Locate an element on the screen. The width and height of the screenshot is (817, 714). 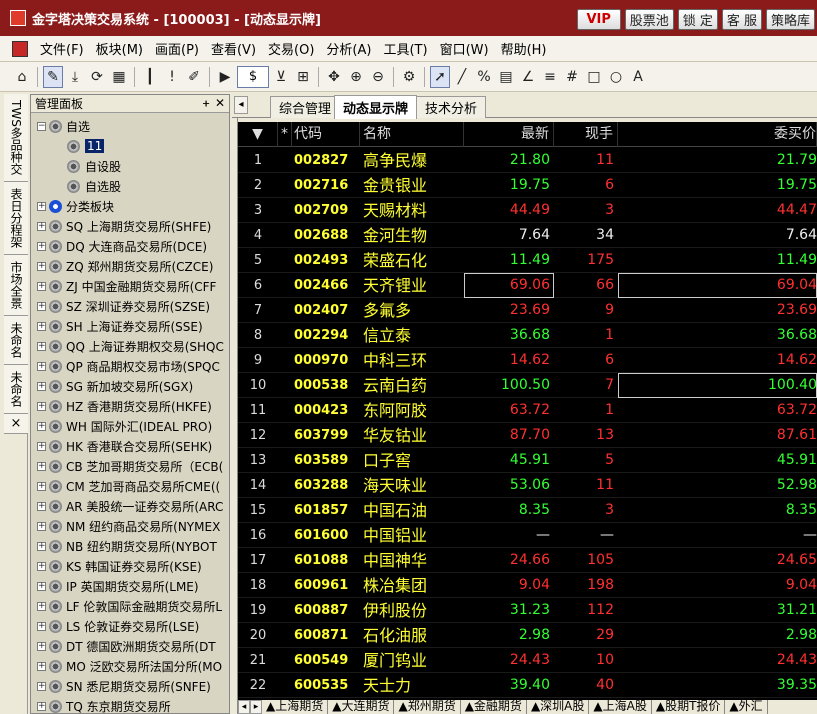
tree-item: + SN 悉尼期货交易所(SNFE) is located at coordinates (130, 686).